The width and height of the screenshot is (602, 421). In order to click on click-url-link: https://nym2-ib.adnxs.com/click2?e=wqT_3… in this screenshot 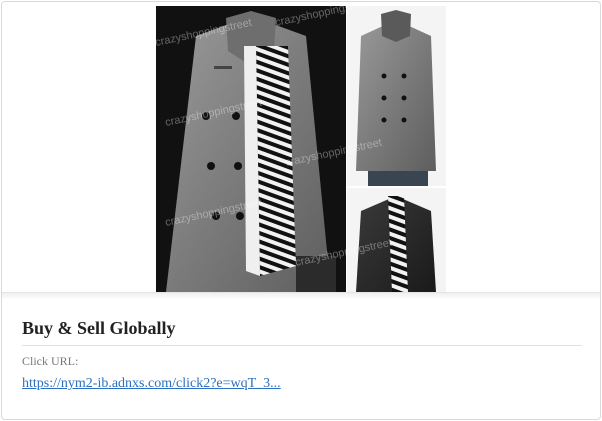, I will do `click(151, 384)`.